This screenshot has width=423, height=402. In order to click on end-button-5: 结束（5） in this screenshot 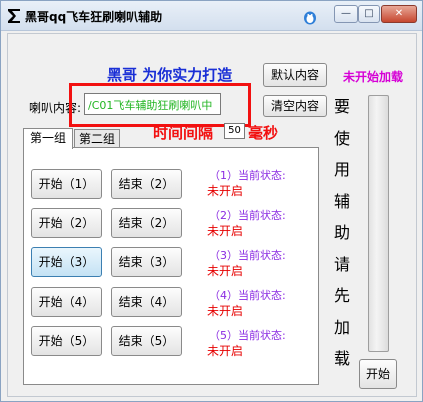, I will do `click(146, 341)`.